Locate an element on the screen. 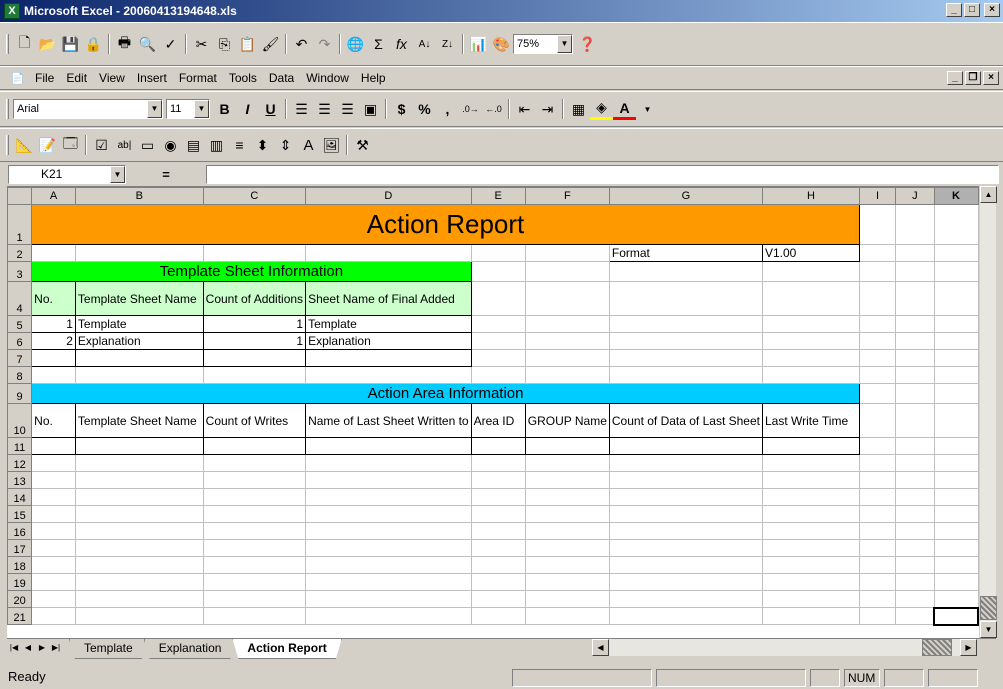  autosum-icon: Σ is located at coordinates (378, 44).